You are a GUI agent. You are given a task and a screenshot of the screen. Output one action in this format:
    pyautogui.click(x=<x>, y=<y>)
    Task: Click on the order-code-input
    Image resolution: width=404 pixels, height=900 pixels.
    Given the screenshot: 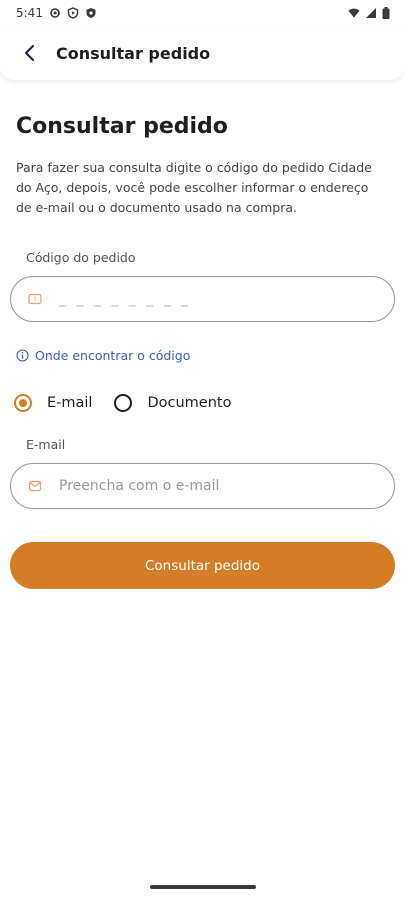 What is the action you would take?
    pyautogui.click(x=209, y=299)
    